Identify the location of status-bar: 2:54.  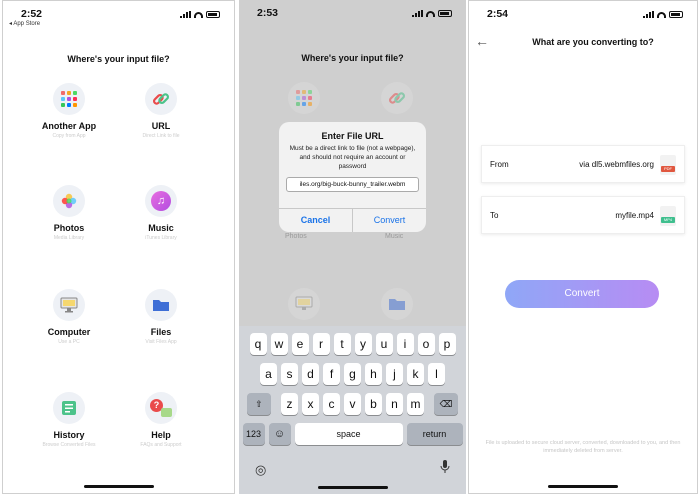
(583, 15).